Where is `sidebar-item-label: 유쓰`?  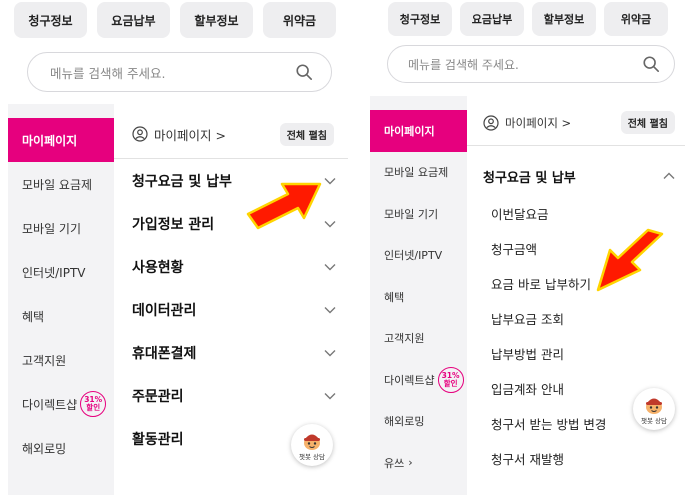
sidebar-item-label: 유쓰 is located at coordinates (394, 463).